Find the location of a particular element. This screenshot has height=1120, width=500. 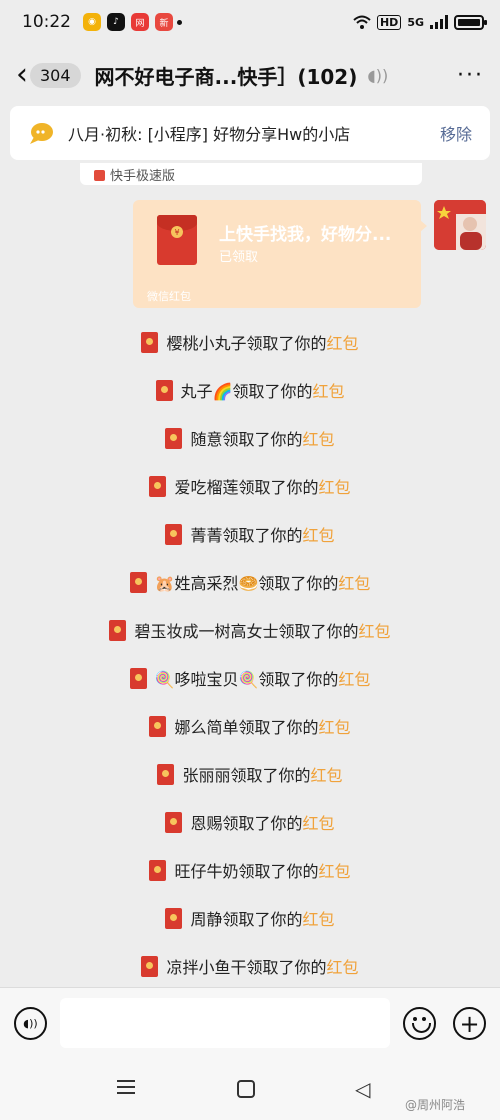

member-name: 🐹姓高采烈🥯 is located at coordinates (206, 583).